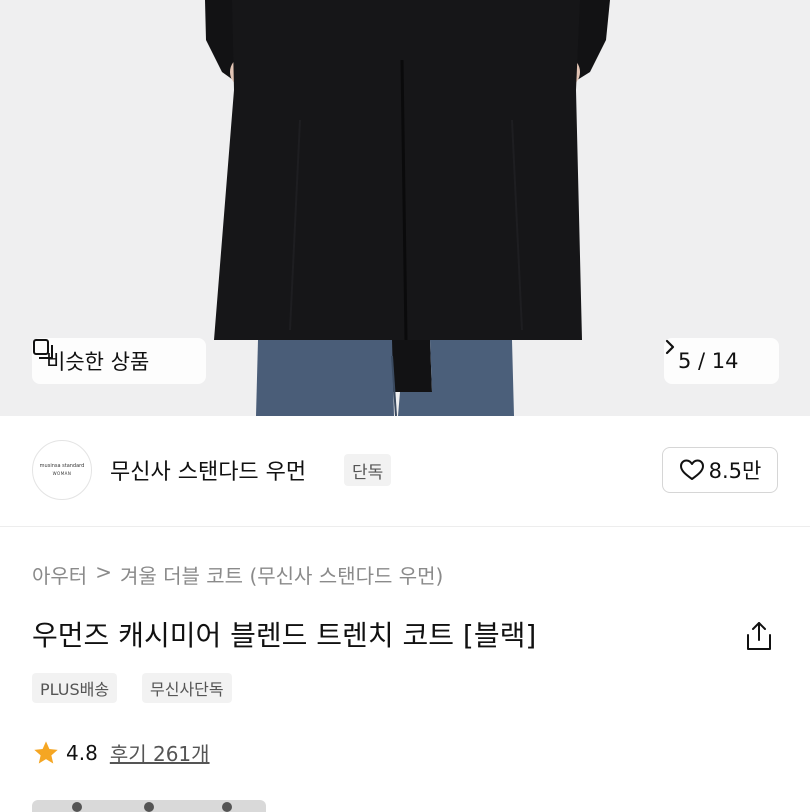 This screenshot has width=810, height=812. I want to click on brand-logo-text: musinsa standard, so click(62, 466).